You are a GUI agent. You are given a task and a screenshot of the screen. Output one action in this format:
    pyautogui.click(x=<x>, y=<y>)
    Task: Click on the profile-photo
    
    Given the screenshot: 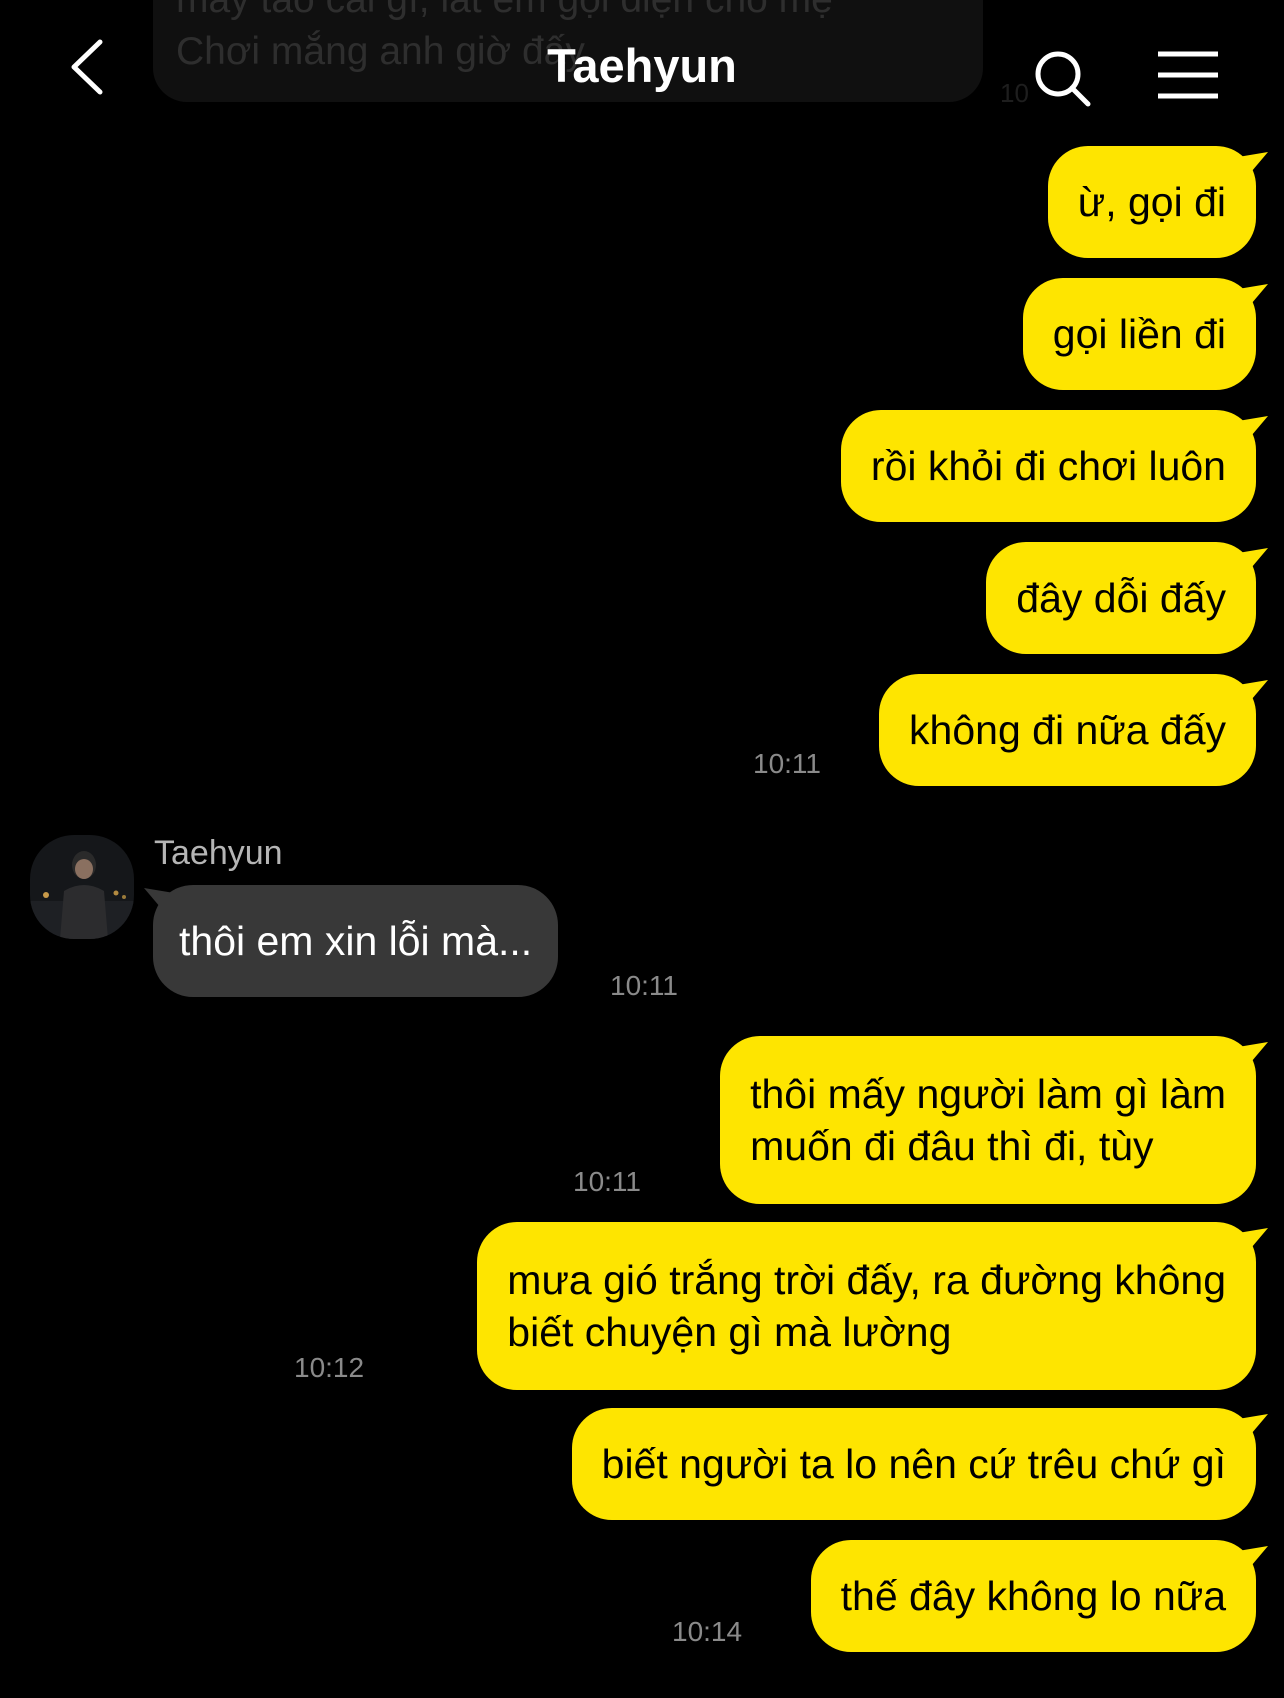 What is the action you would take?
    pyautogui.click(x=82, y=887)
    